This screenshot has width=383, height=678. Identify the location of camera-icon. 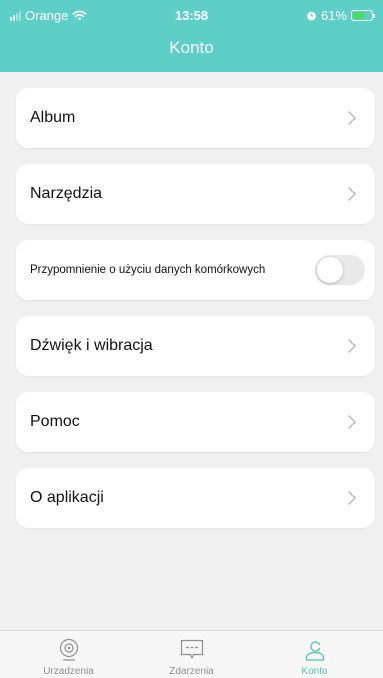
(68, 649).